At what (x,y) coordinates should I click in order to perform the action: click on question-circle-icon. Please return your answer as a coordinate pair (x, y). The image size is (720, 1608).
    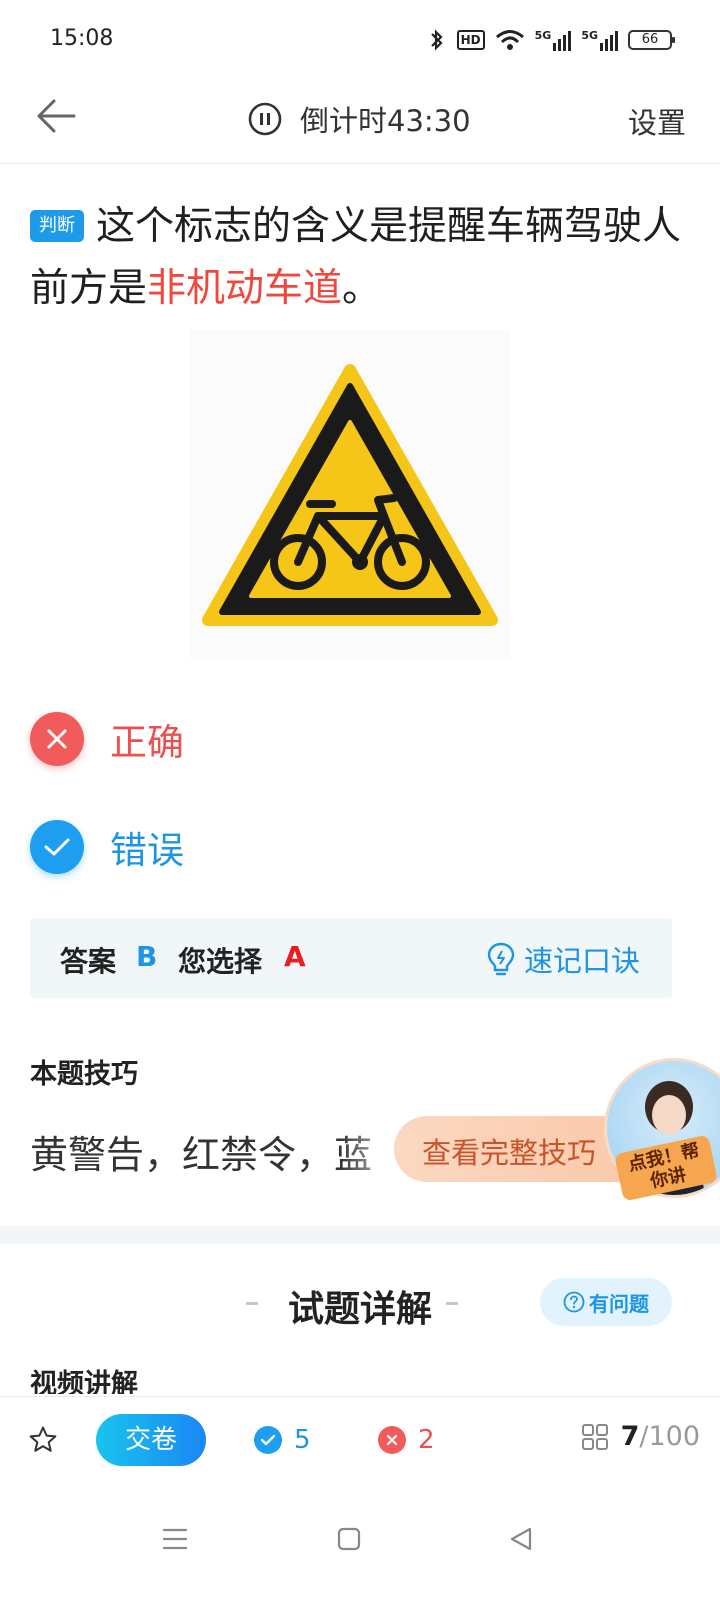
    Looking at the image, I should click on (574, 1302).